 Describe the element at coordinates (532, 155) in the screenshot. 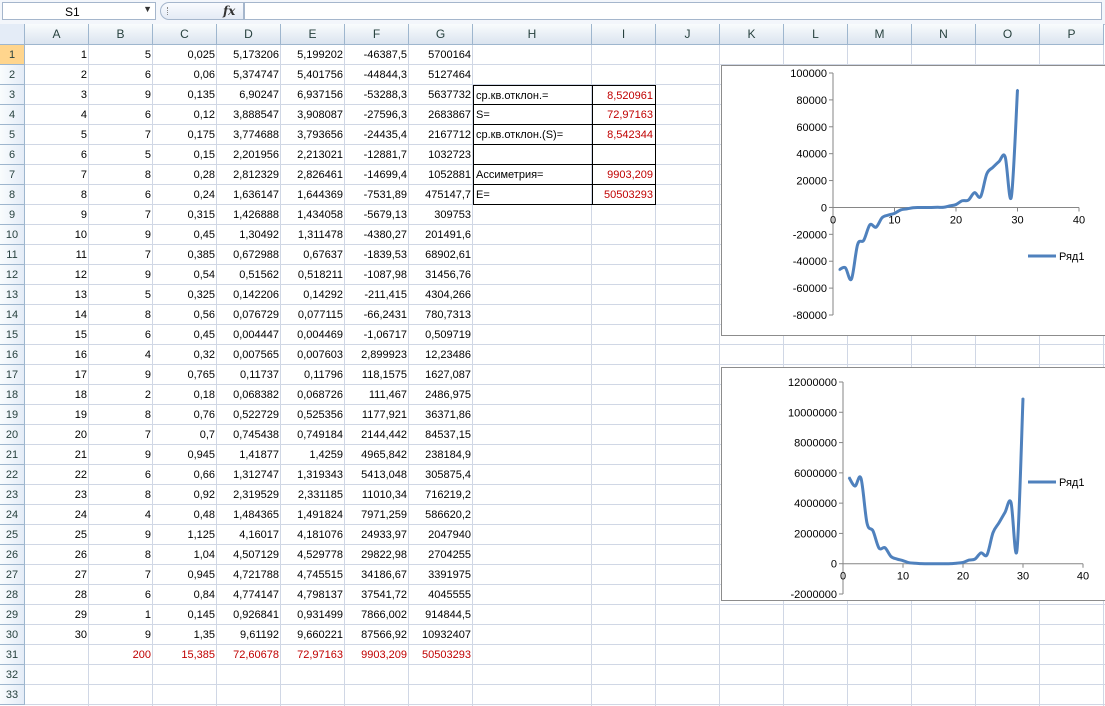

I see `cell-h6` at that location.